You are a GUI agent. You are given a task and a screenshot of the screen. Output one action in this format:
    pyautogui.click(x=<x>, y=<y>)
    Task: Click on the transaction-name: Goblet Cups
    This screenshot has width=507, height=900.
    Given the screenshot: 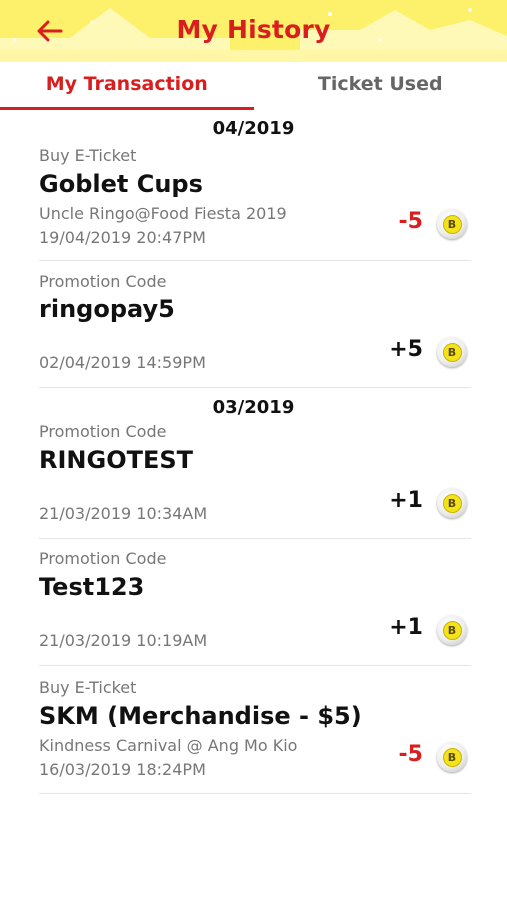 What is the action you would take?
    pyautogui.click(x=121, y=184)
    